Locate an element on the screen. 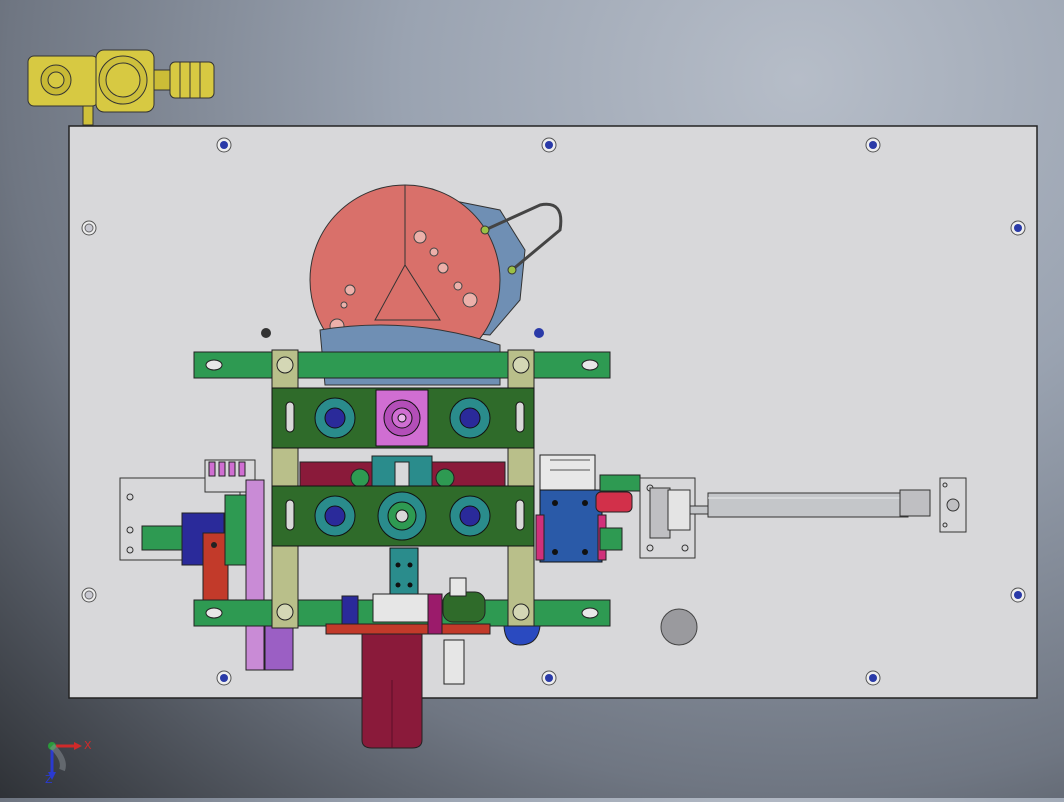  axis-x-label: X is located at coordinates (88, 745).